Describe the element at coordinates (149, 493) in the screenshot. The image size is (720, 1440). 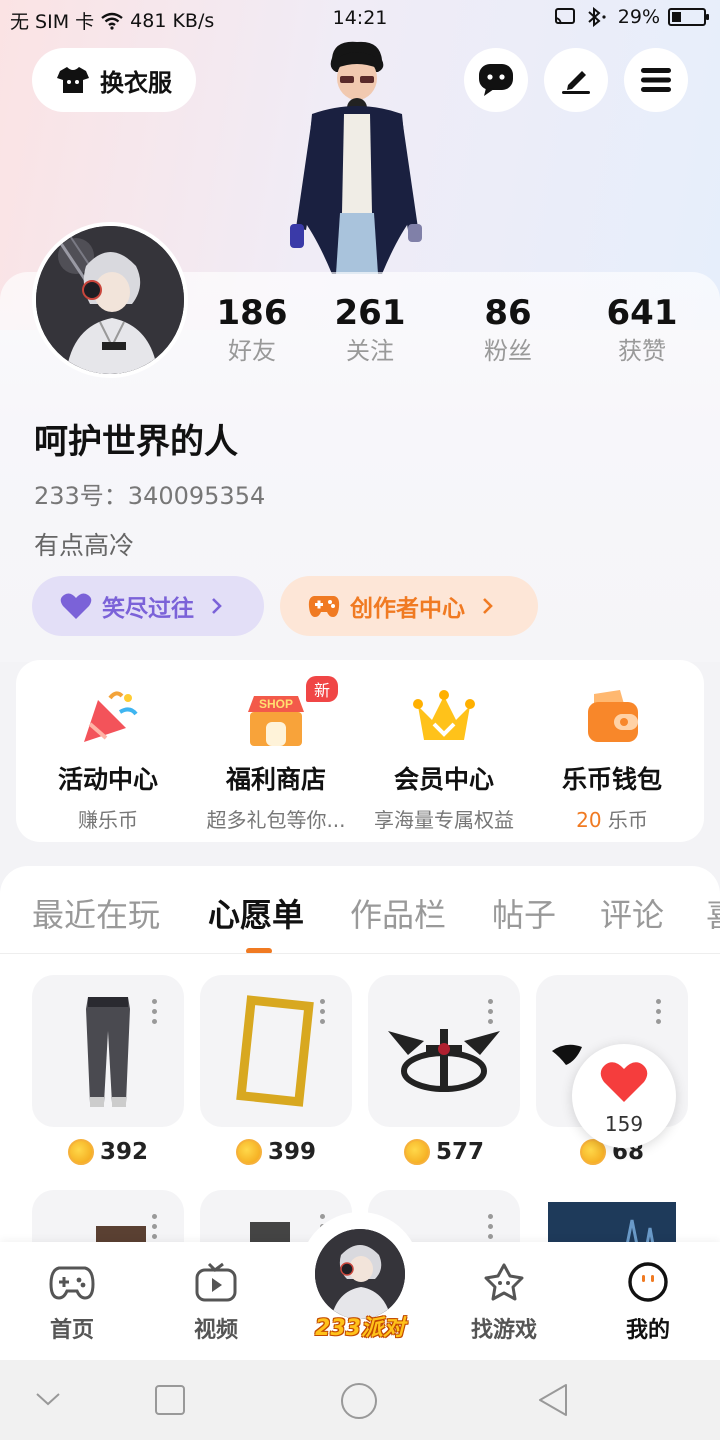
I see `user-id: 233号：340095354` at that location.